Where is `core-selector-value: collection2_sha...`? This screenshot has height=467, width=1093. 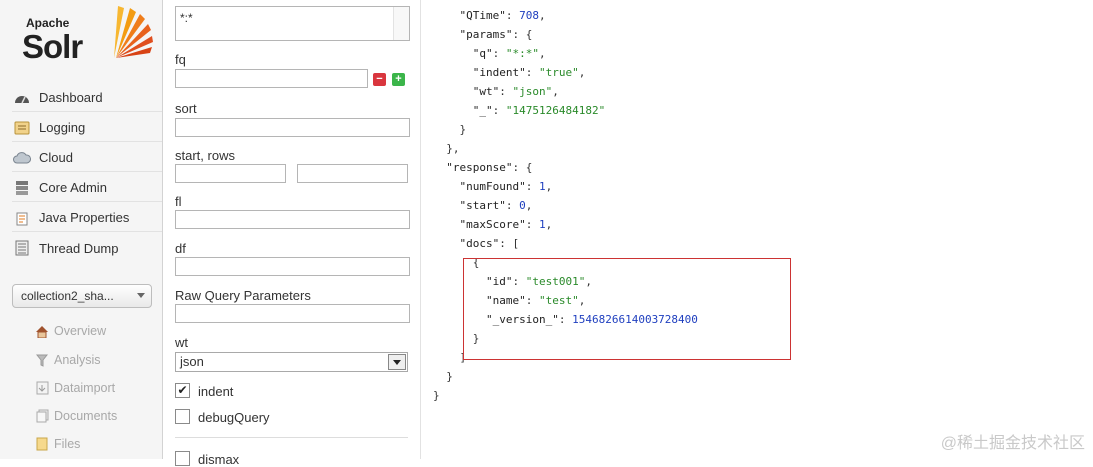 core-selector-value: collection2_sha... is located at coordinates (67, 296).